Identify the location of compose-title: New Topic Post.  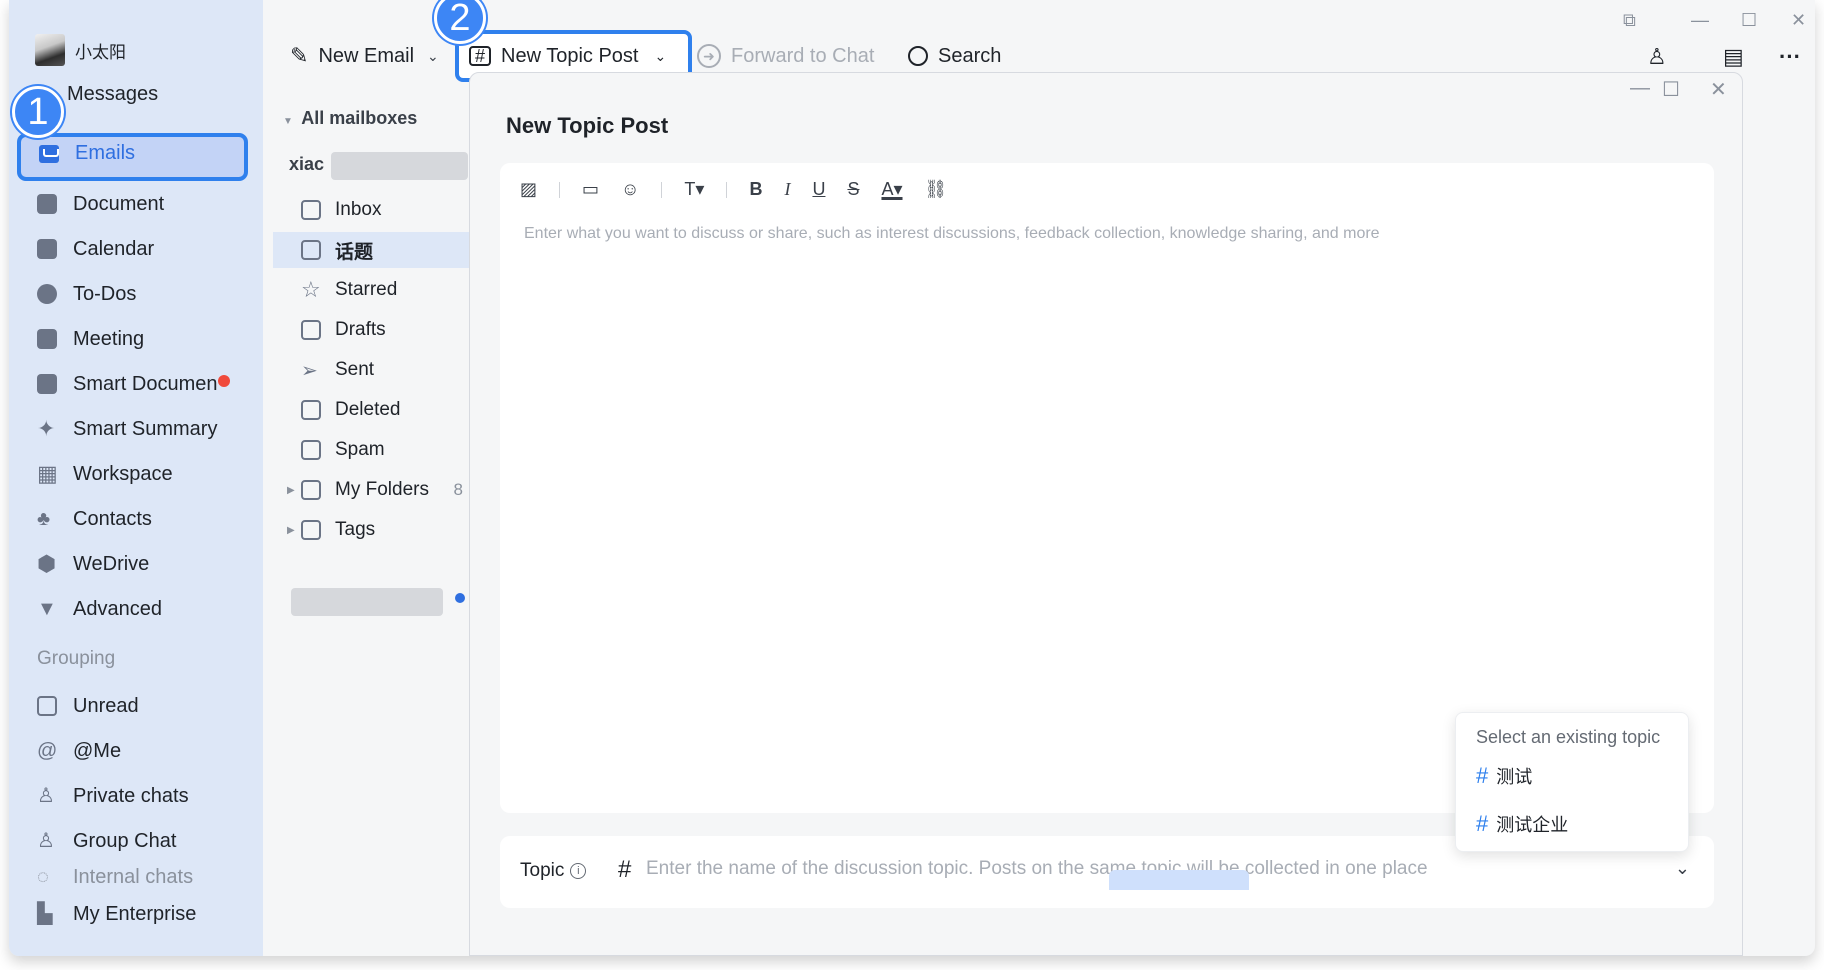
(587, 125).